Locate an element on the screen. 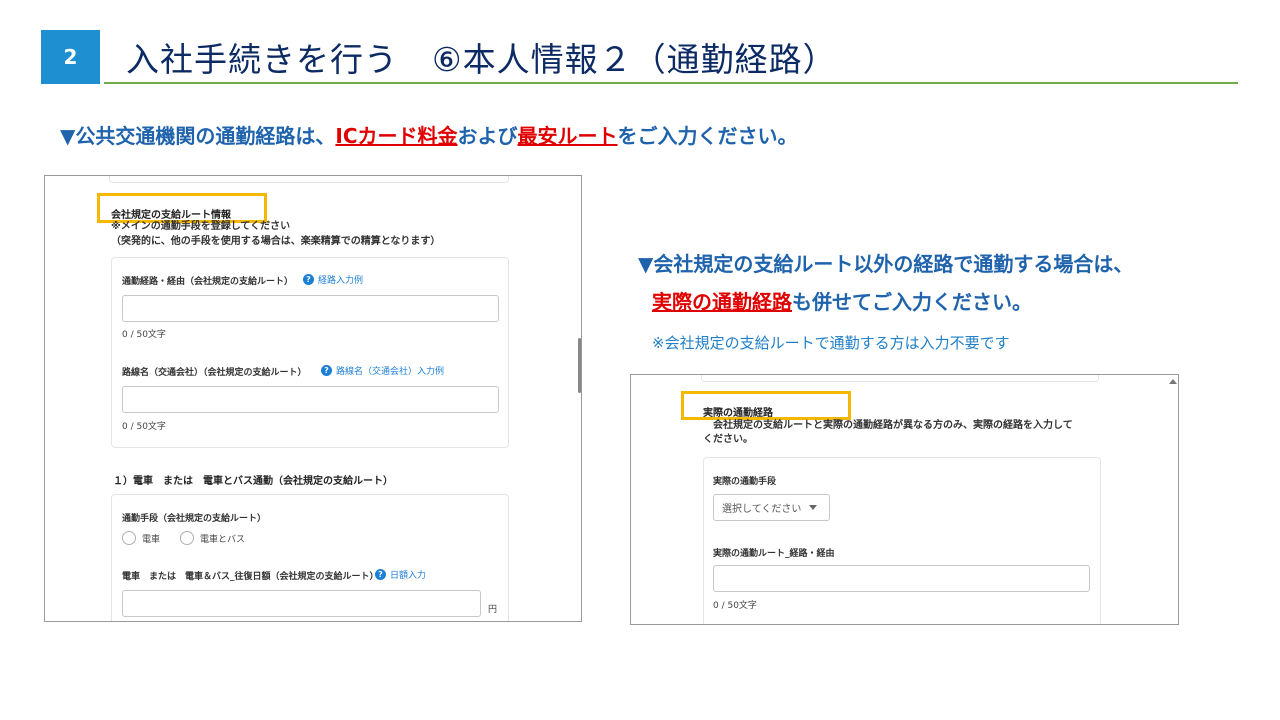  radio-train-label: 電車 is located at coordinates (151, 539).